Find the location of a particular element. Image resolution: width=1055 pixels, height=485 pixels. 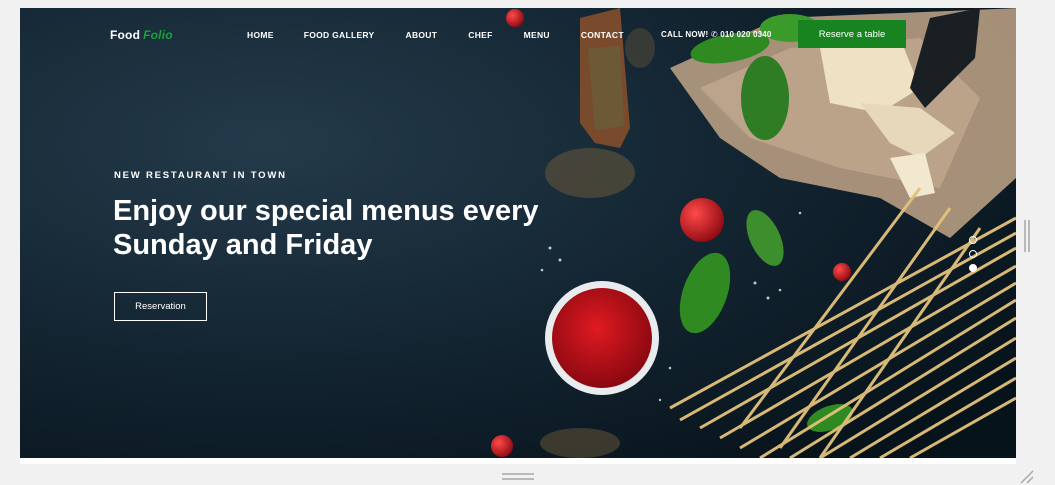

phone-icon: ✆ is located at coordinates (714, 34).